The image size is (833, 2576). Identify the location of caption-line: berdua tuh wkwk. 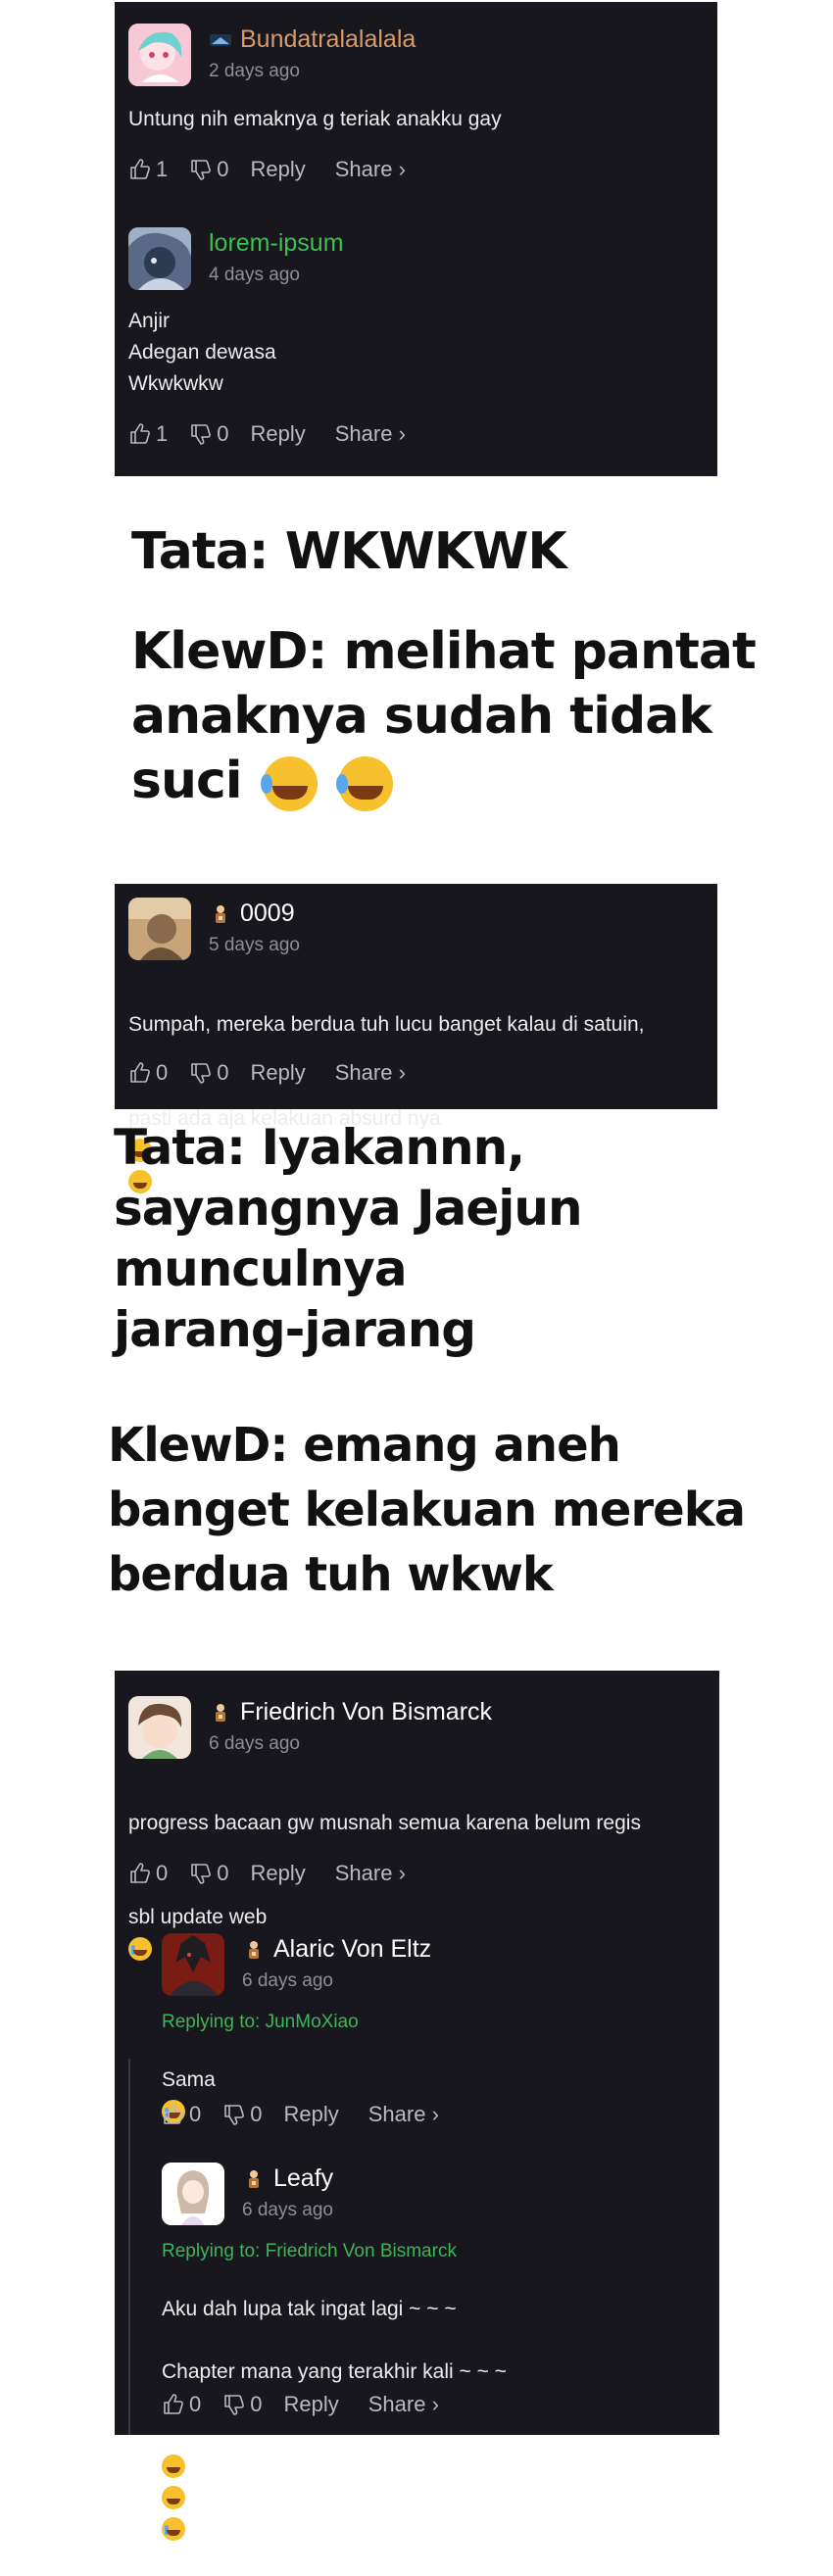
(331, 1574).